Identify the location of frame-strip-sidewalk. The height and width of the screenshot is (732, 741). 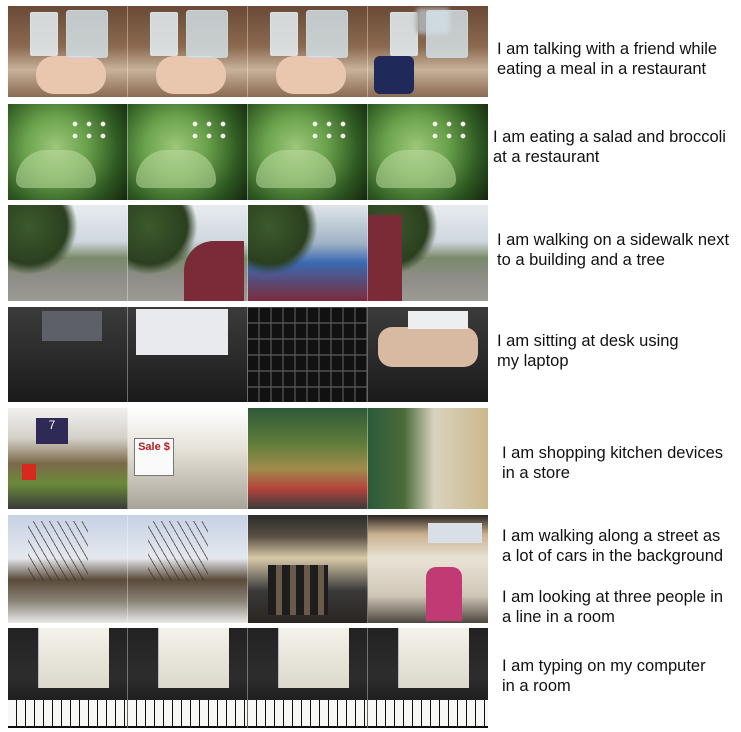
(248, 253).